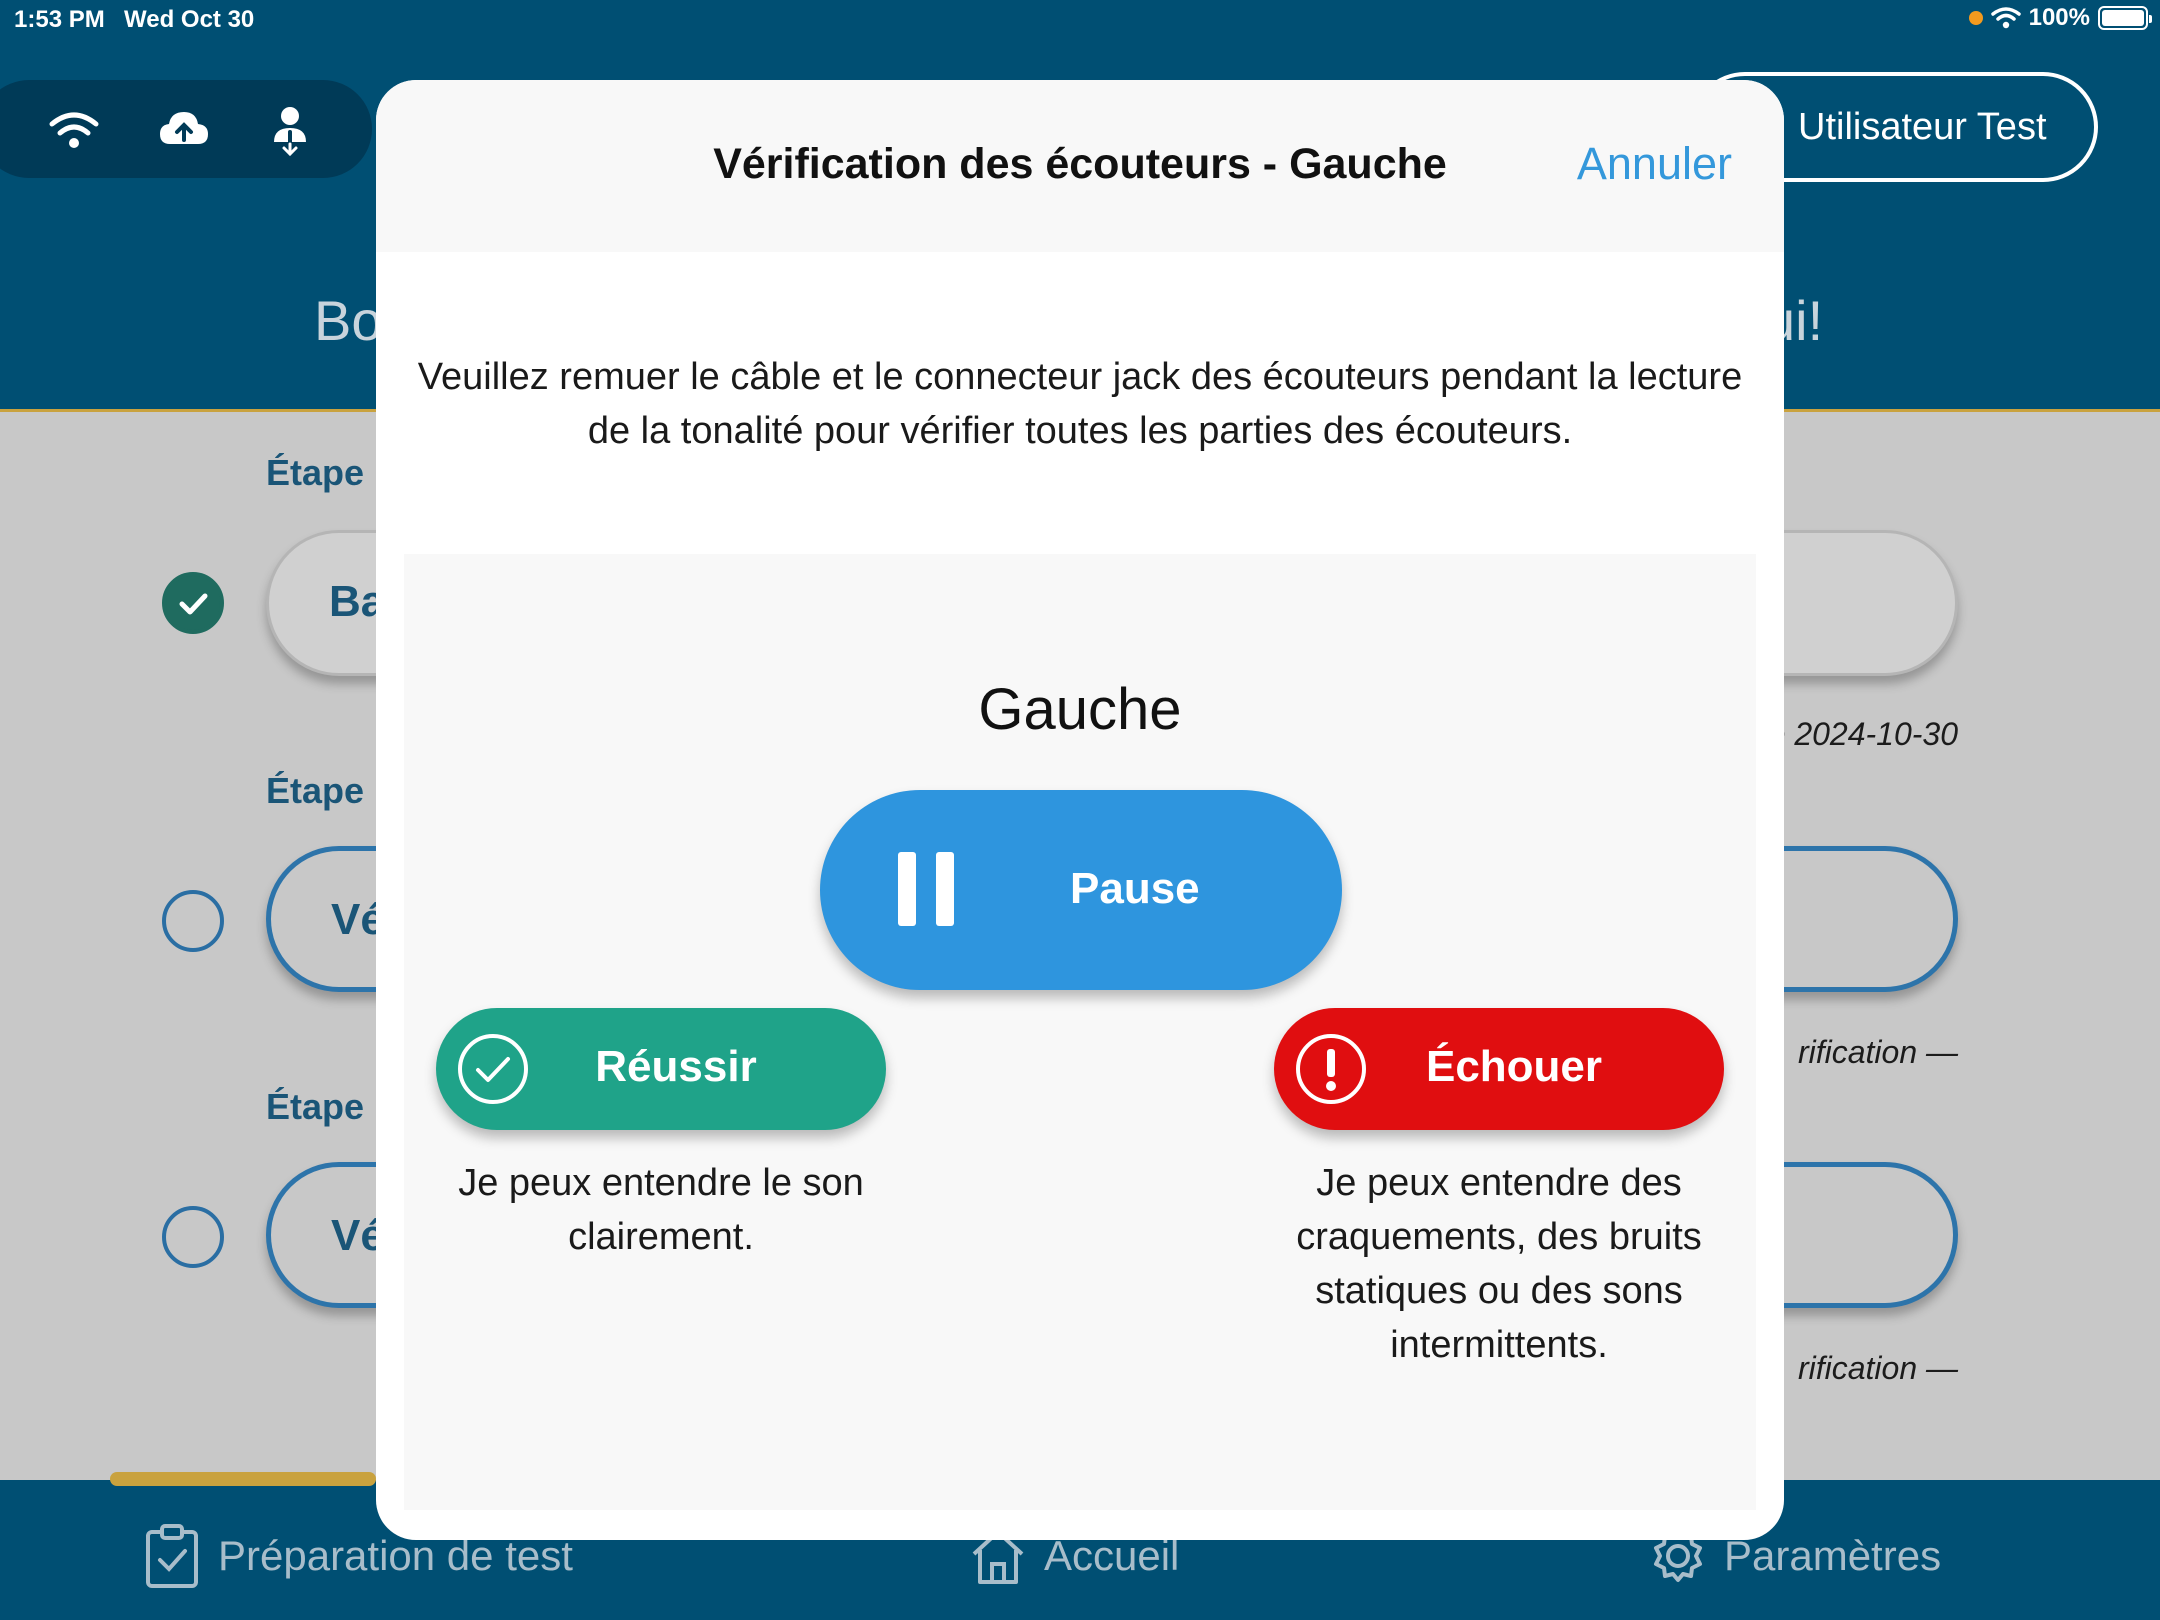 The image size is (2160, 1620). Describe the element at coordinates (1080, 709) in the screenshot. I see `ear-side-title: Gauche` at that location.